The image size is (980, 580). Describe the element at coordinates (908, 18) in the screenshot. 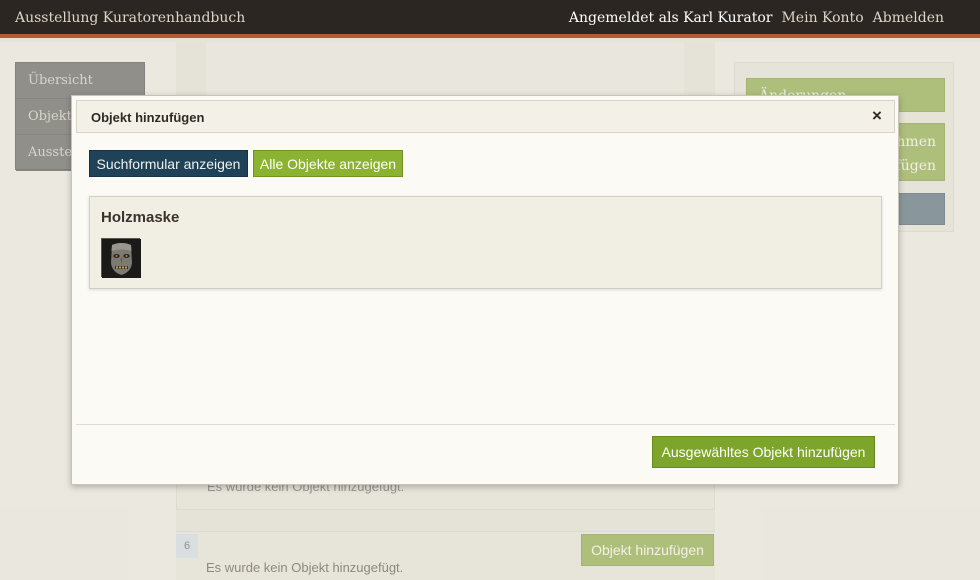

I see `logout-link: Abmelden` at that location.